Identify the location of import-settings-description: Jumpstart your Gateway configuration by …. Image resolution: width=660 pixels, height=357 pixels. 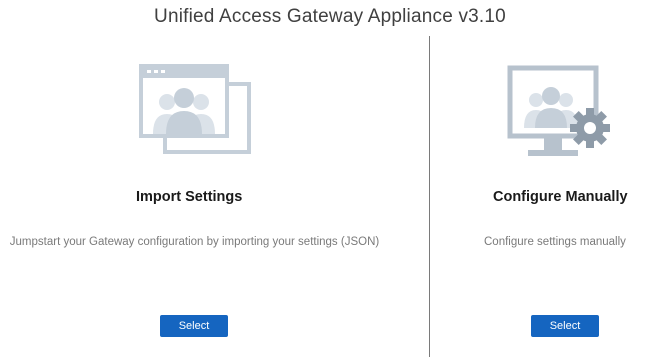
(194, 242).